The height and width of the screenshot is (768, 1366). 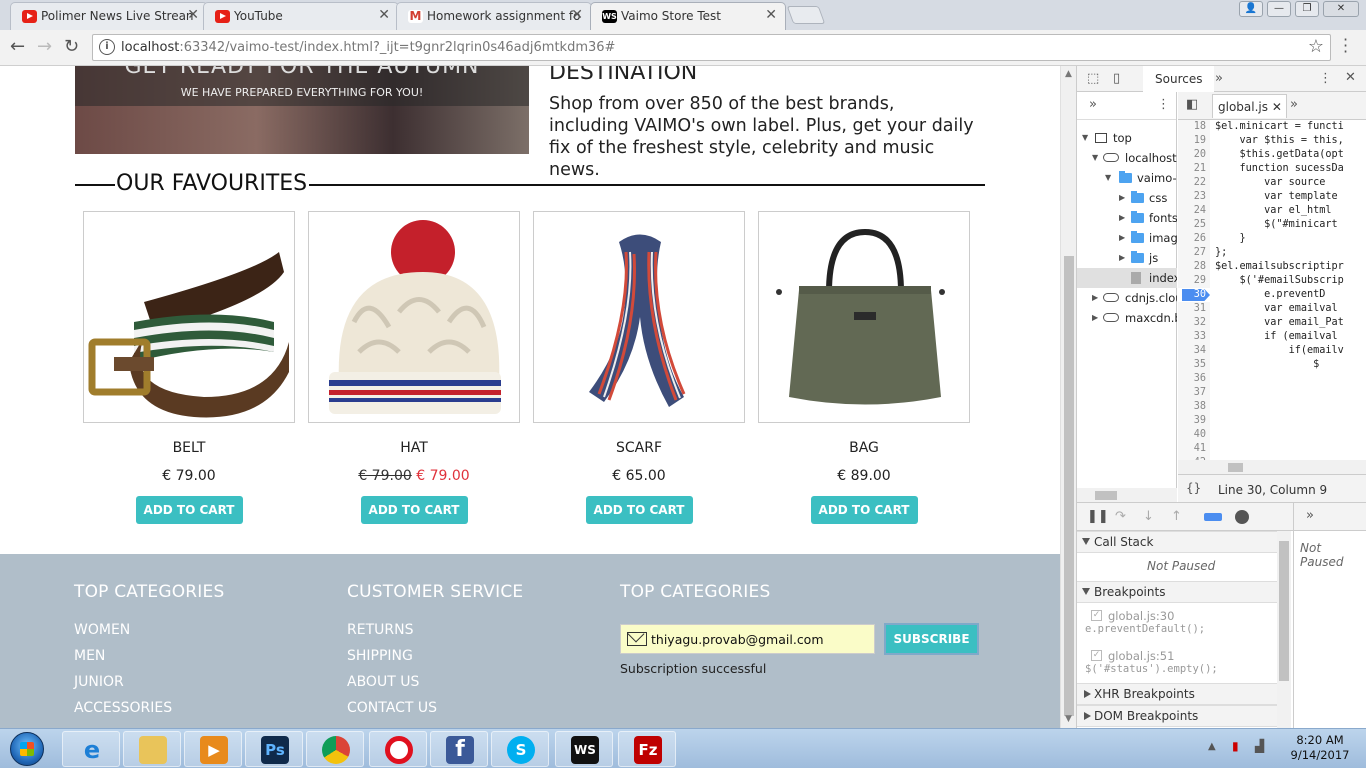 I want to click on file-tab-global-js: global.js ✕, so click(x=1249, y=106).